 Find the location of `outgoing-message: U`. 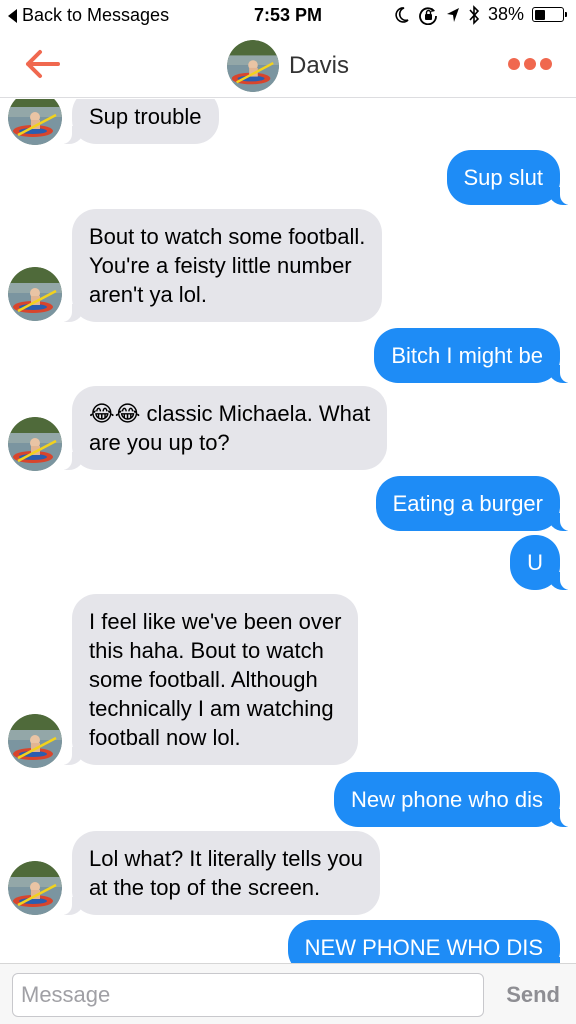

outgoing-message: U is located at coordinates (541, 562).